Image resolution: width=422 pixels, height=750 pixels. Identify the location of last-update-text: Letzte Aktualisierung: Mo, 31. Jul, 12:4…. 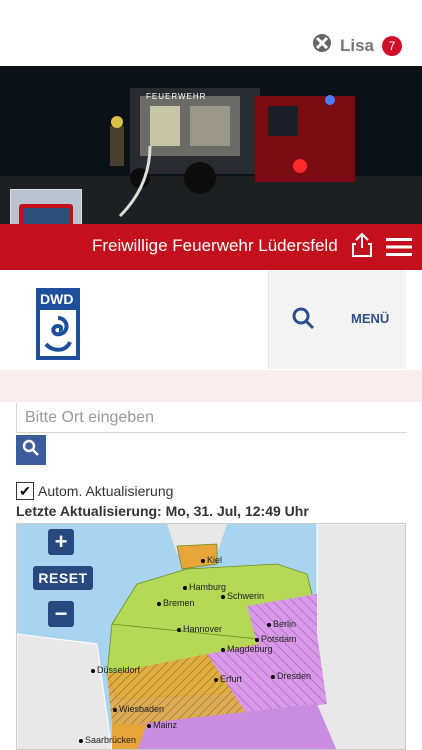
(162, 511).